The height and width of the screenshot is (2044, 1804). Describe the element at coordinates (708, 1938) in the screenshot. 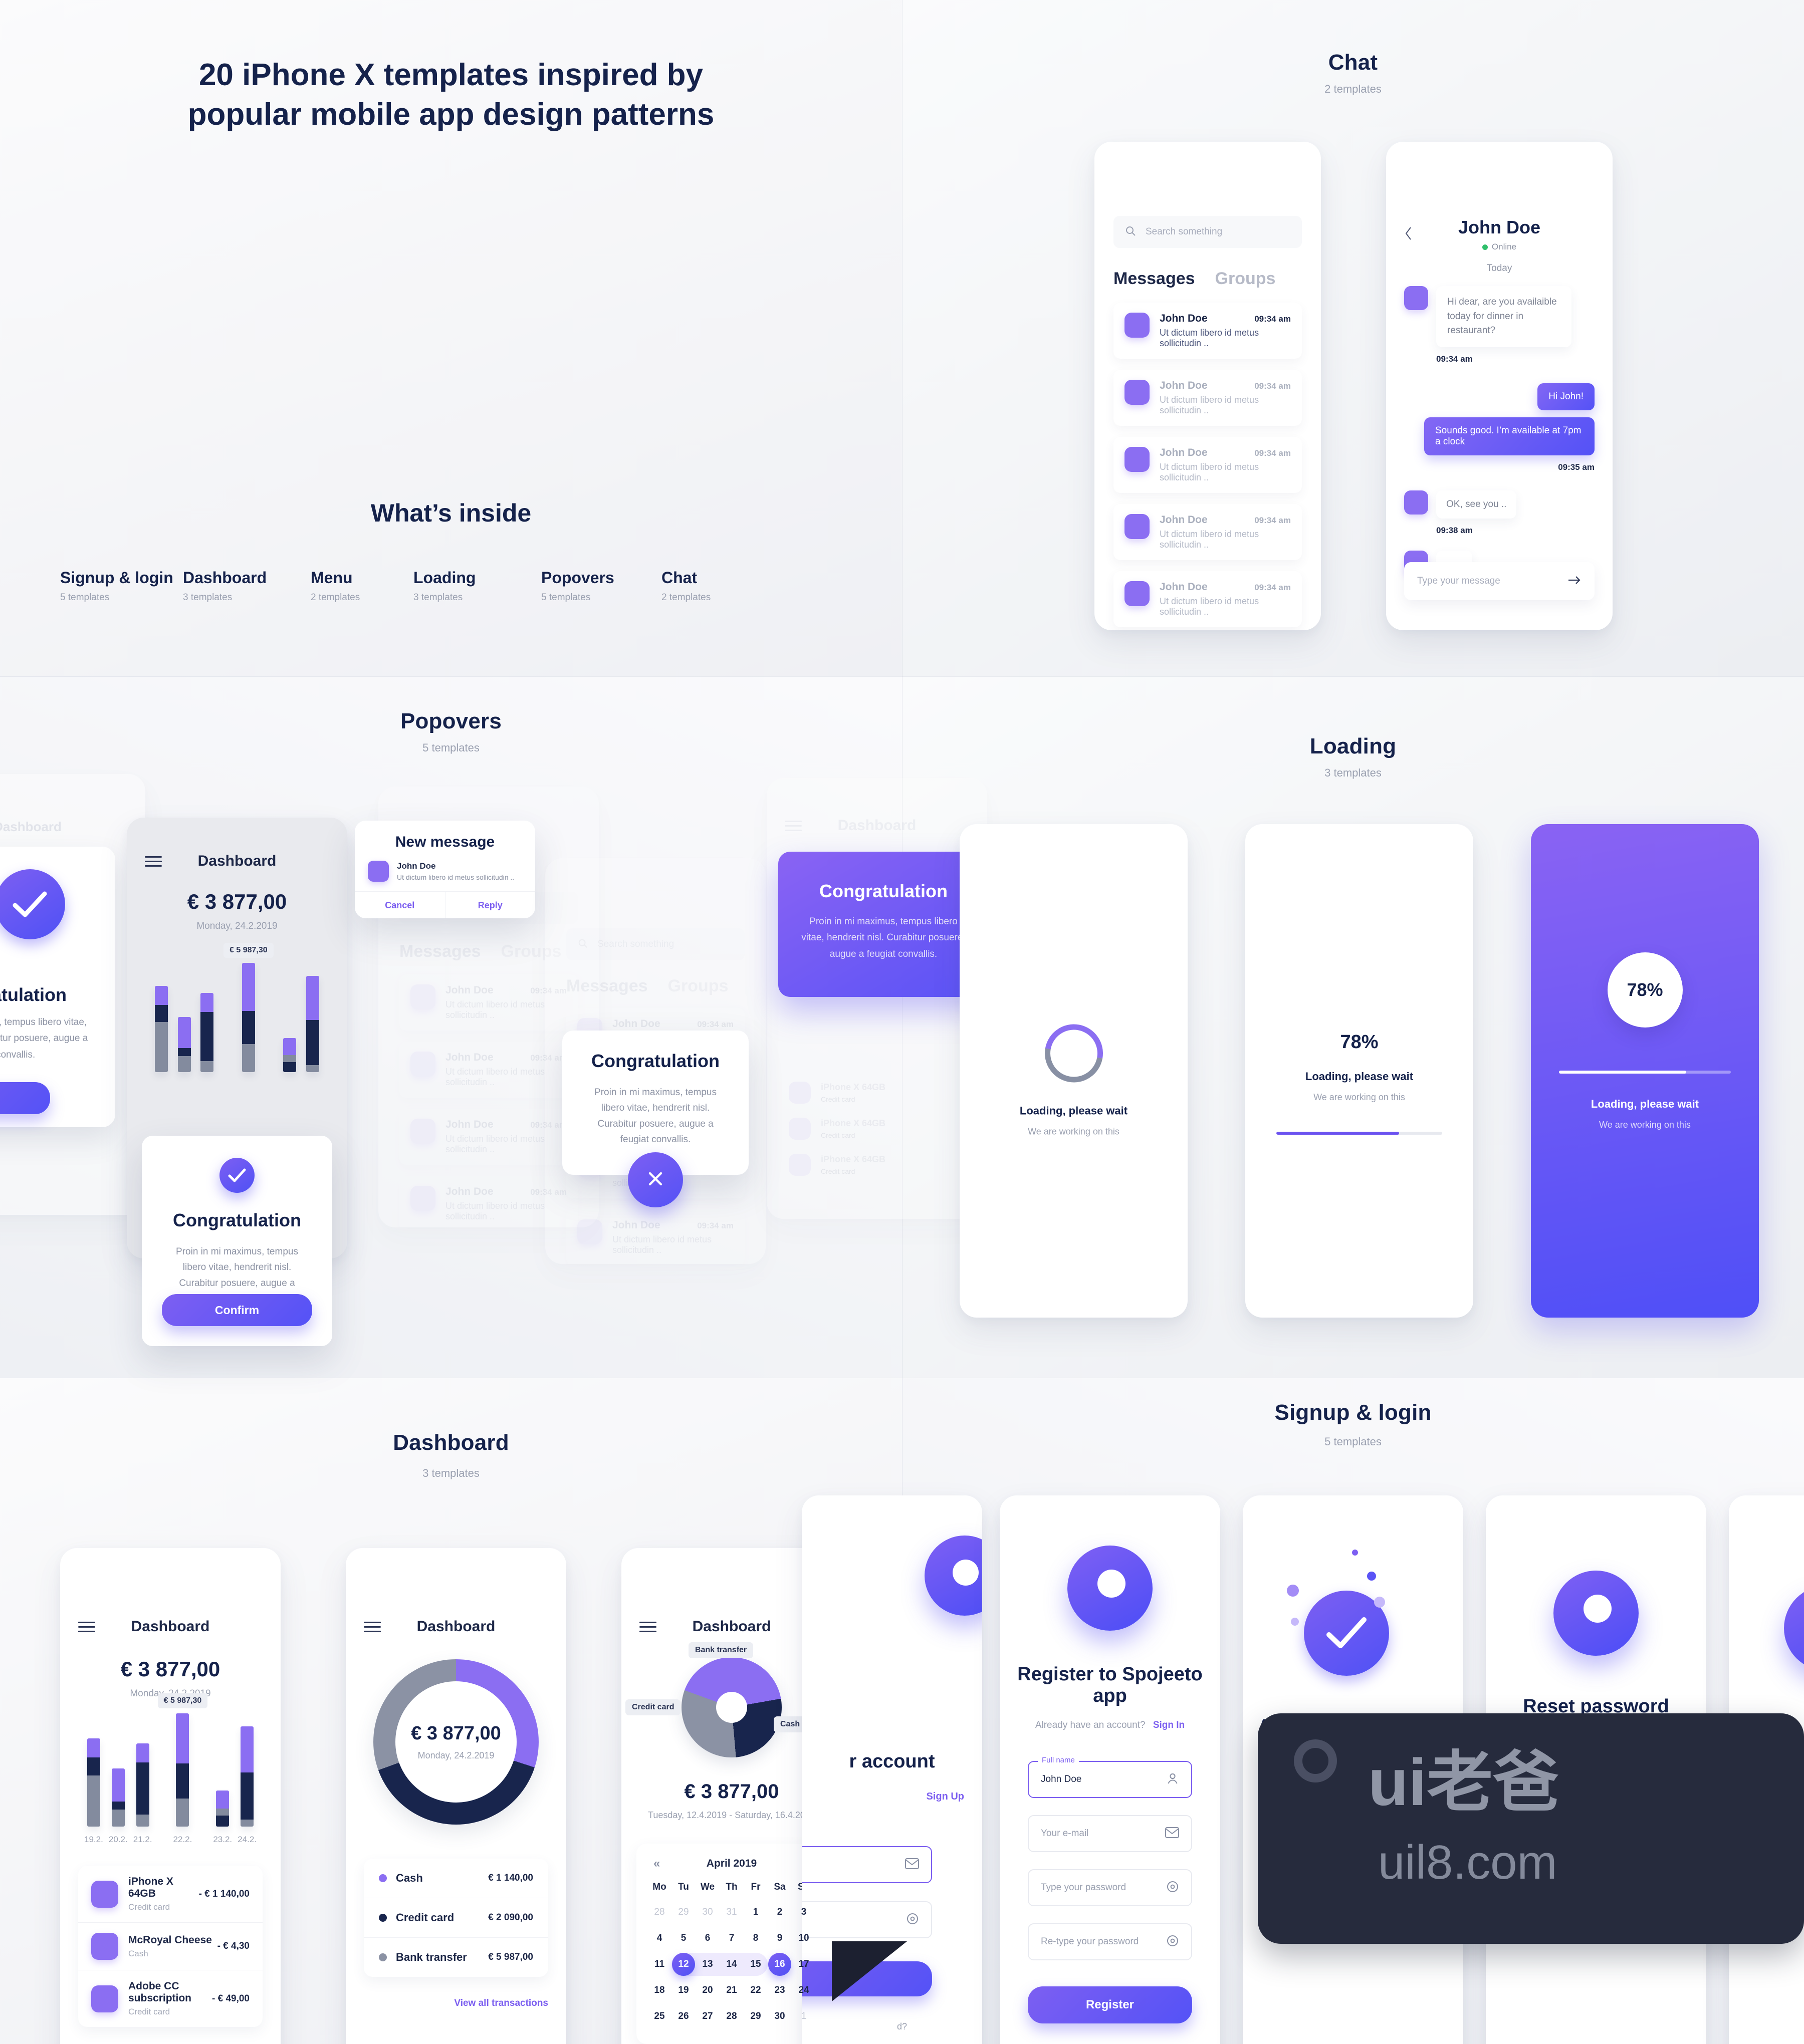

I see `calendar-day: 6` at that location.